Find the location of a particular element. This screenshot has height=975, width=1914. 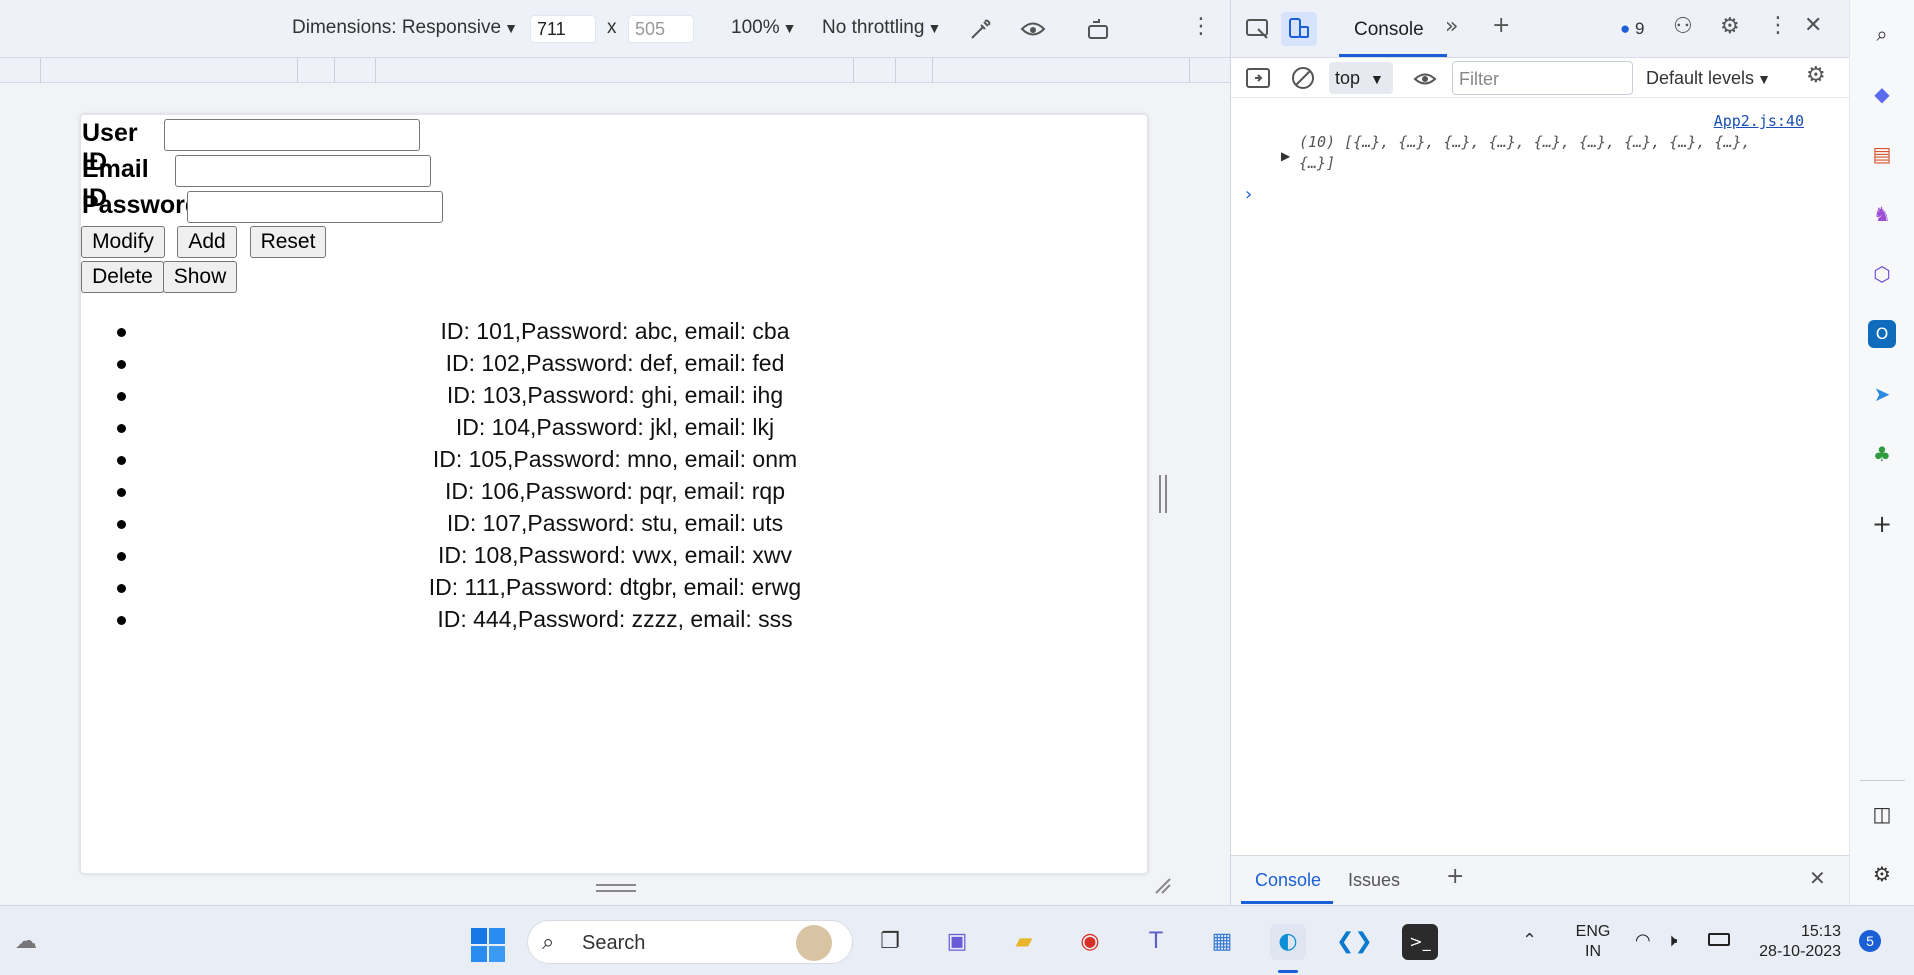

taskbar-search: ⌕ Search is located at coordinates (690, 942).